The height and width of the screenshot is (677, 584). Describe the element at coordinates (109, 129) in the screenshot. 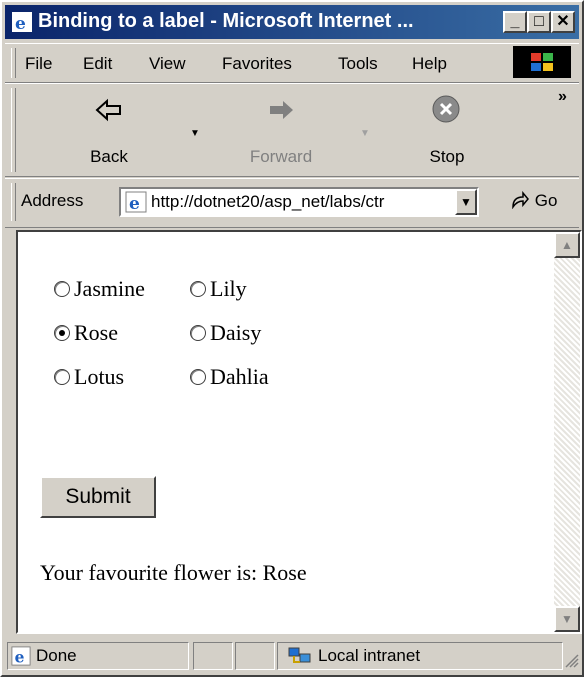

I see `back-button: Back` at that location.